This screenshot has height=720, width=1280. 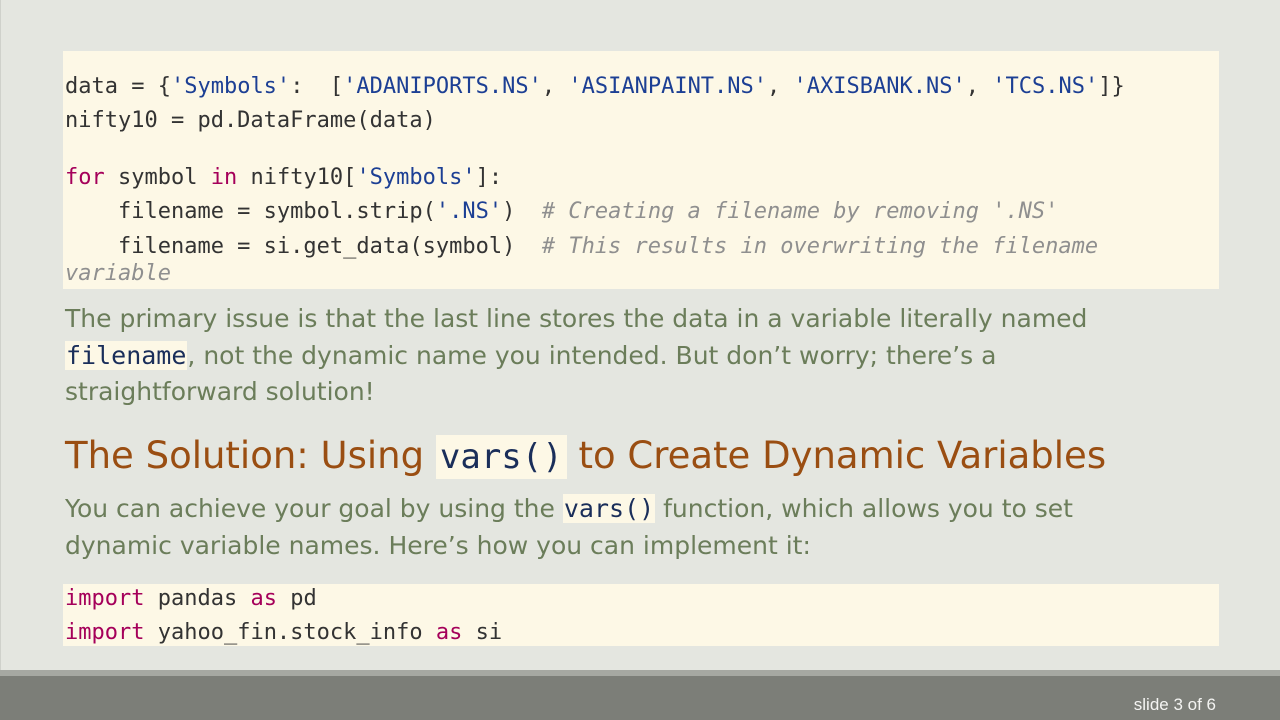 I want to click on code-token: pd, so click(x=296, y=598).